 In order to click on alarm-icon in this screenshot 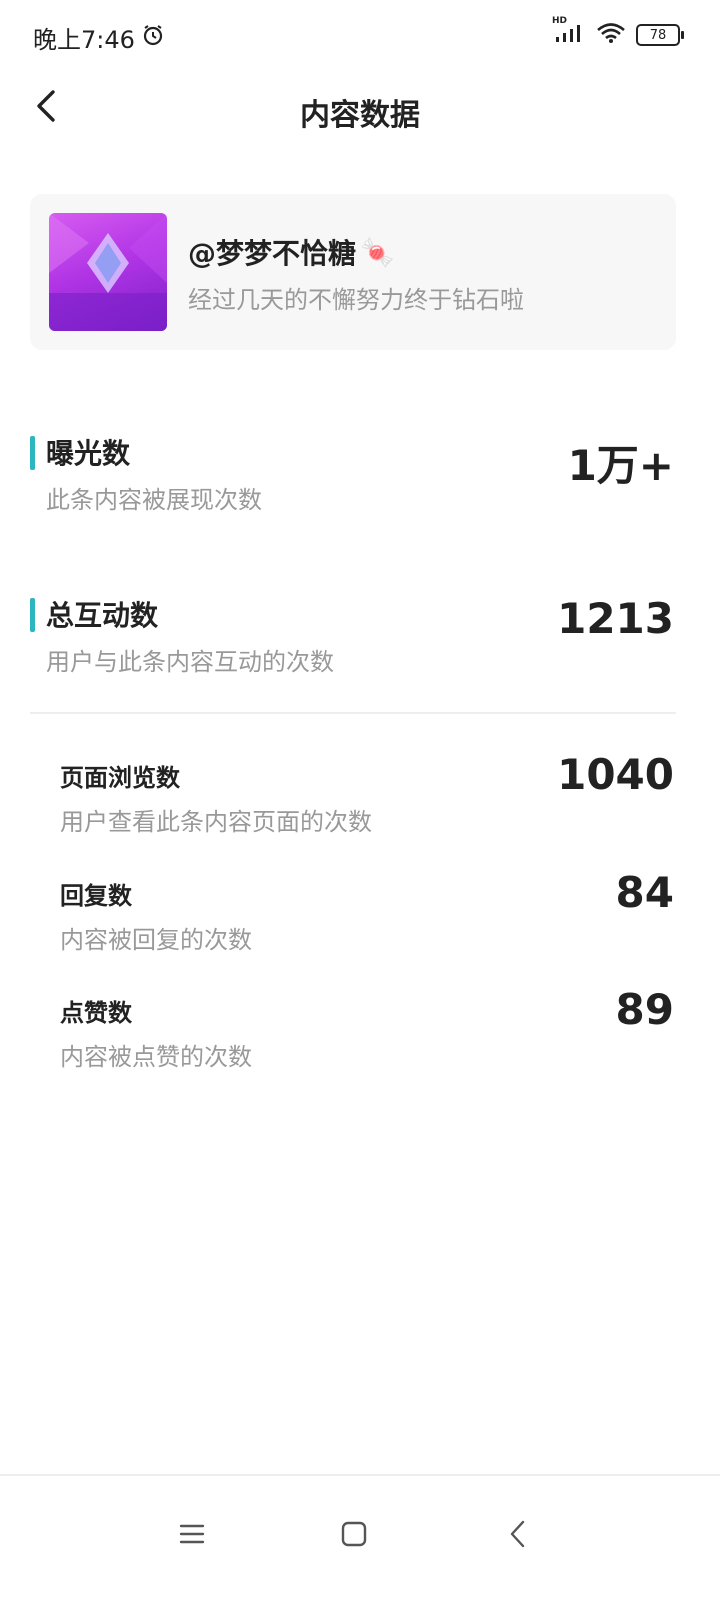, I will do `click(153, 38)`.